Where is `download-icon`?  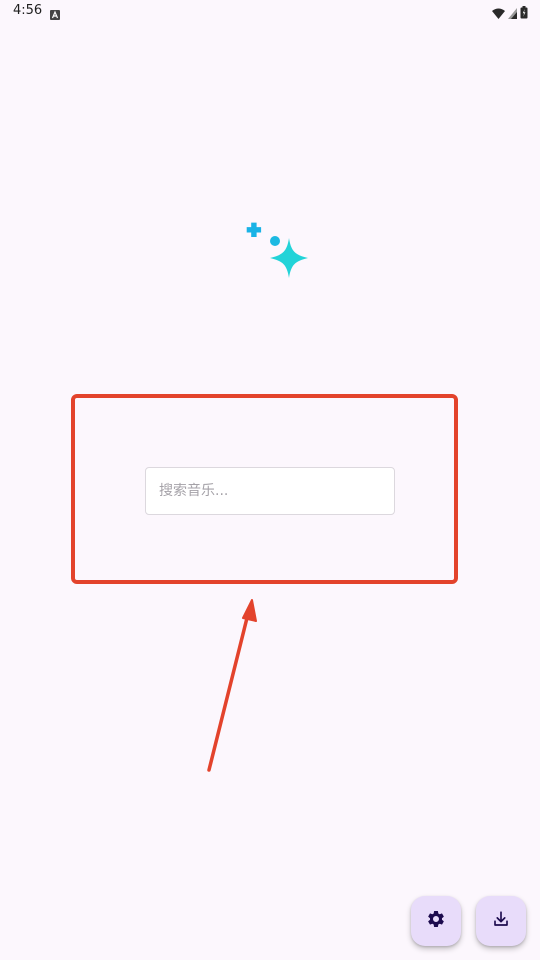
download-icon is located at coordinates (501, 921).